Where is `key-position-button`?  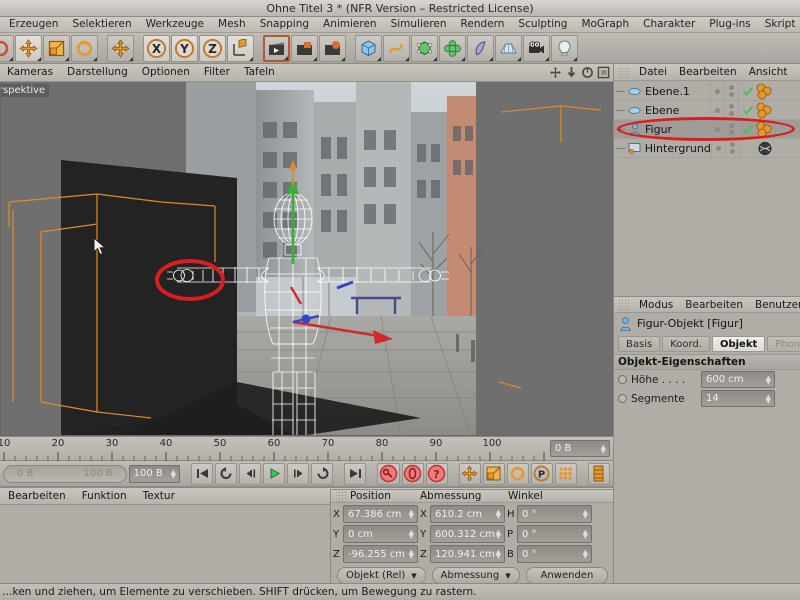 key-position-button is located at coordinates (469, 473).